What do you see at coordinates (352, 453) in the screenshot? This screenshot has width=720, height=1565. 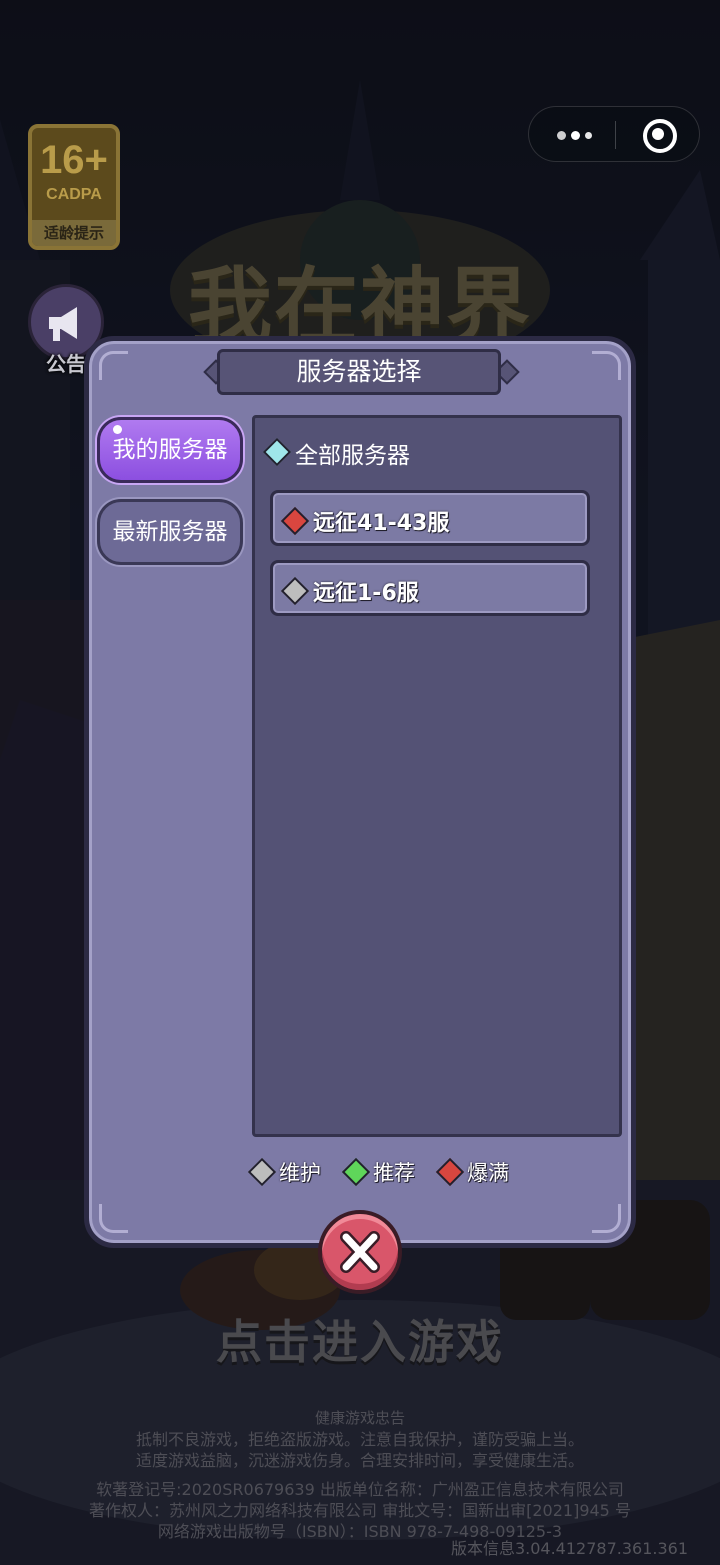 I see `all-servers-label: 全部服务器` at bounding box center [352, 453].